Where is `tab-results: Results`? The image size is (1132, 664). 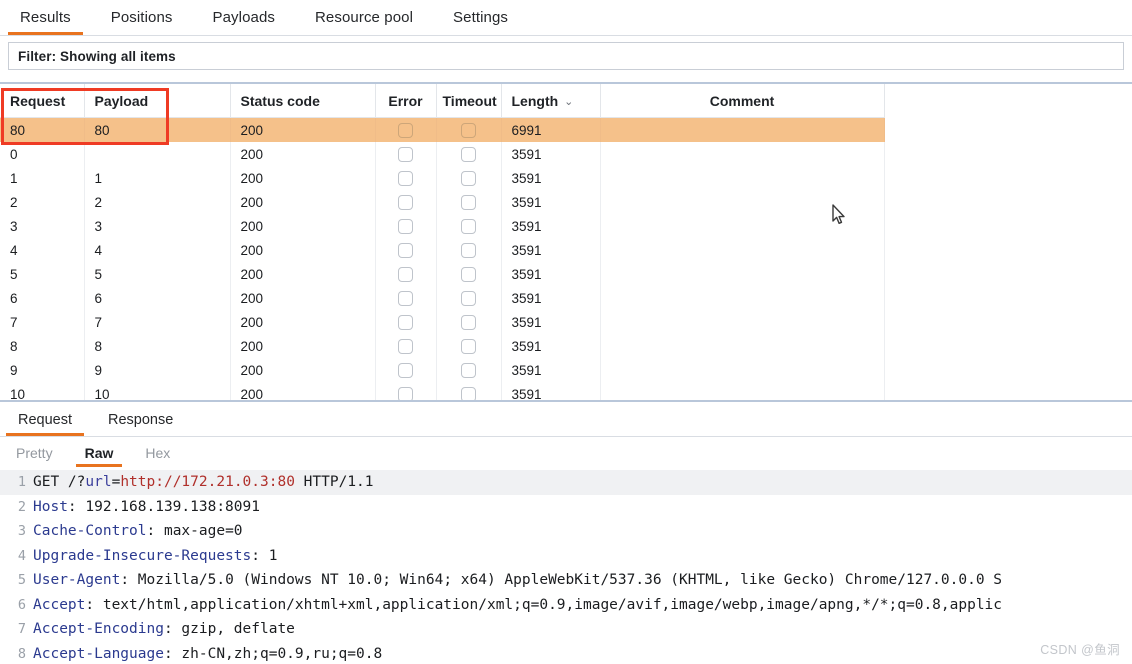
tab-results: Results is located at coordinates (45, 17).